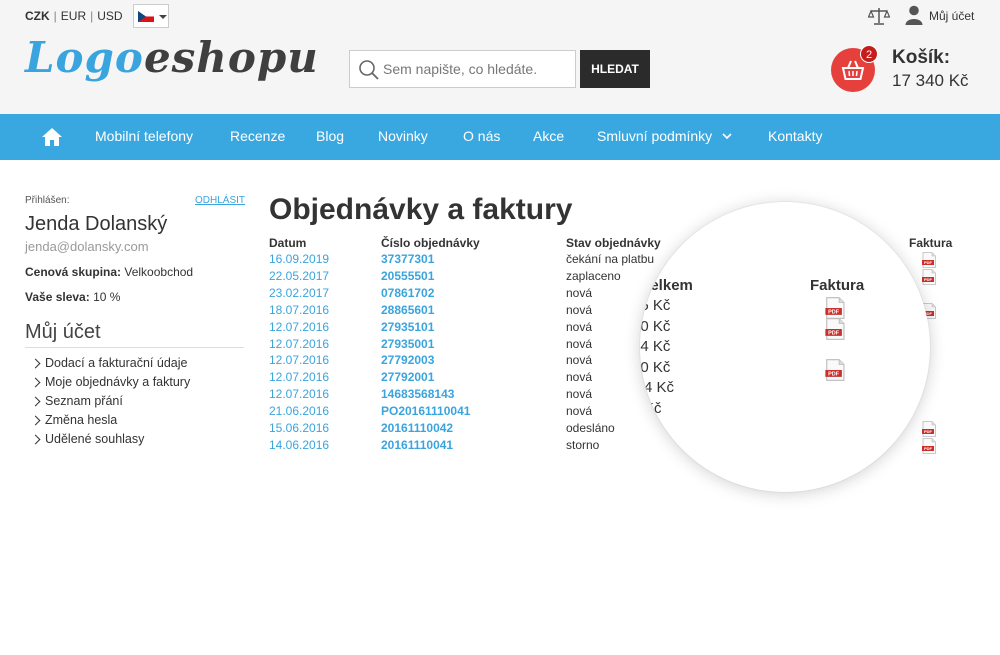 The image size is (1000, 655). What do you see at coordinates (407, 310) in the screenshot?
I see `order-number-link: 28865601` at bounding box center [407, 310].